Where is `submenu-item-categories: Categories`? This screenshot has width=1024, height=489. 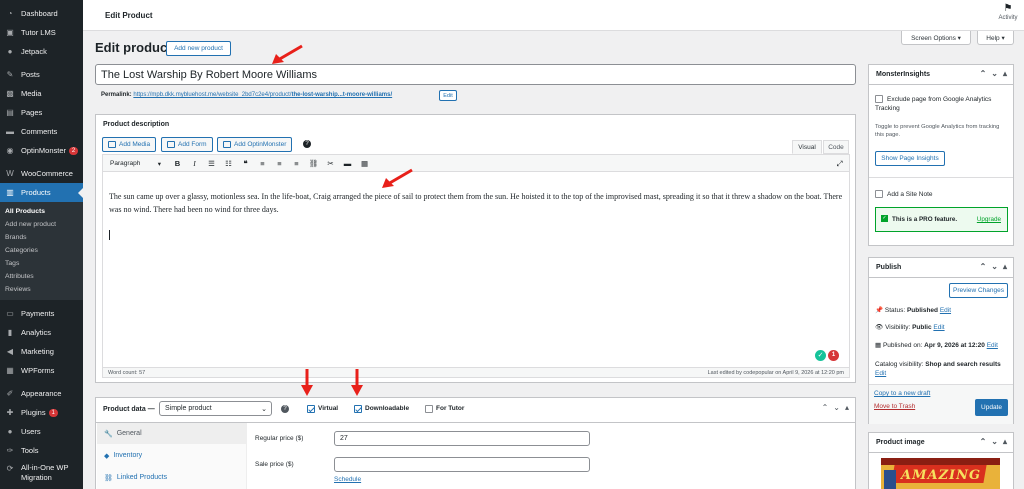 submenu-item-categories: Categories is located at coordinates (41, 250).